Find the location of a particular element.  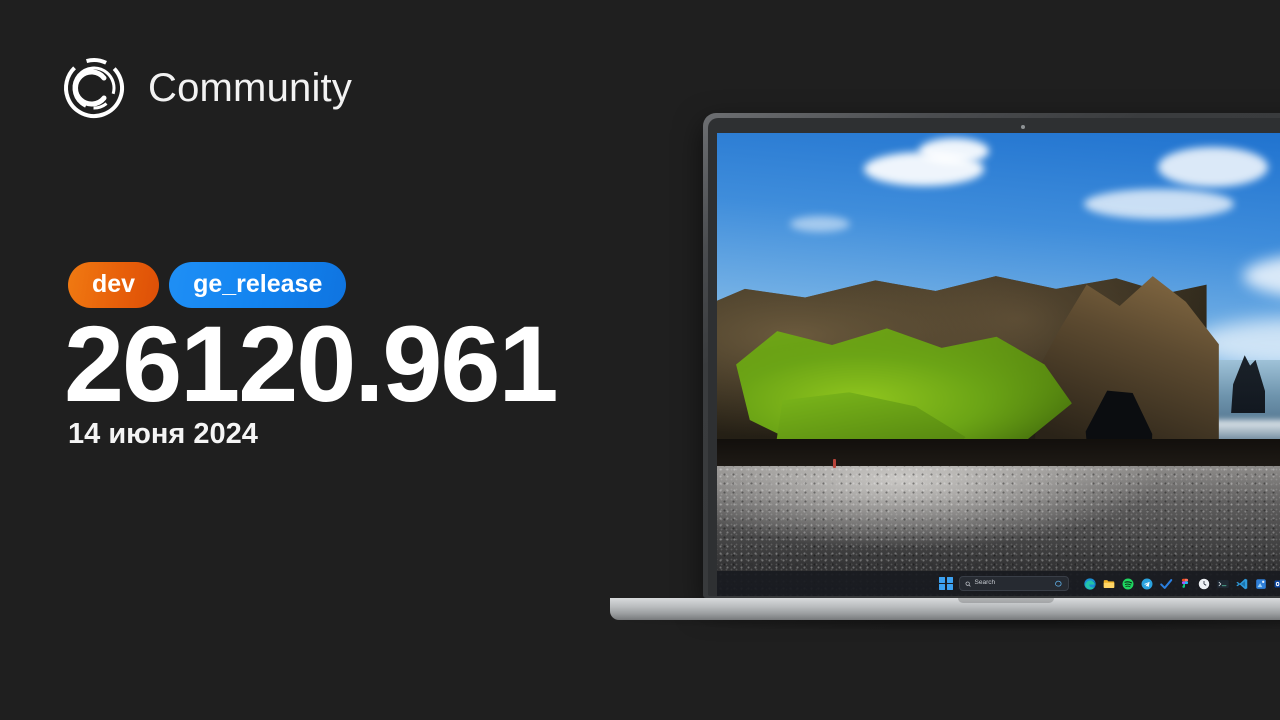

laptop-shadow is located at coordinates (941, 626).